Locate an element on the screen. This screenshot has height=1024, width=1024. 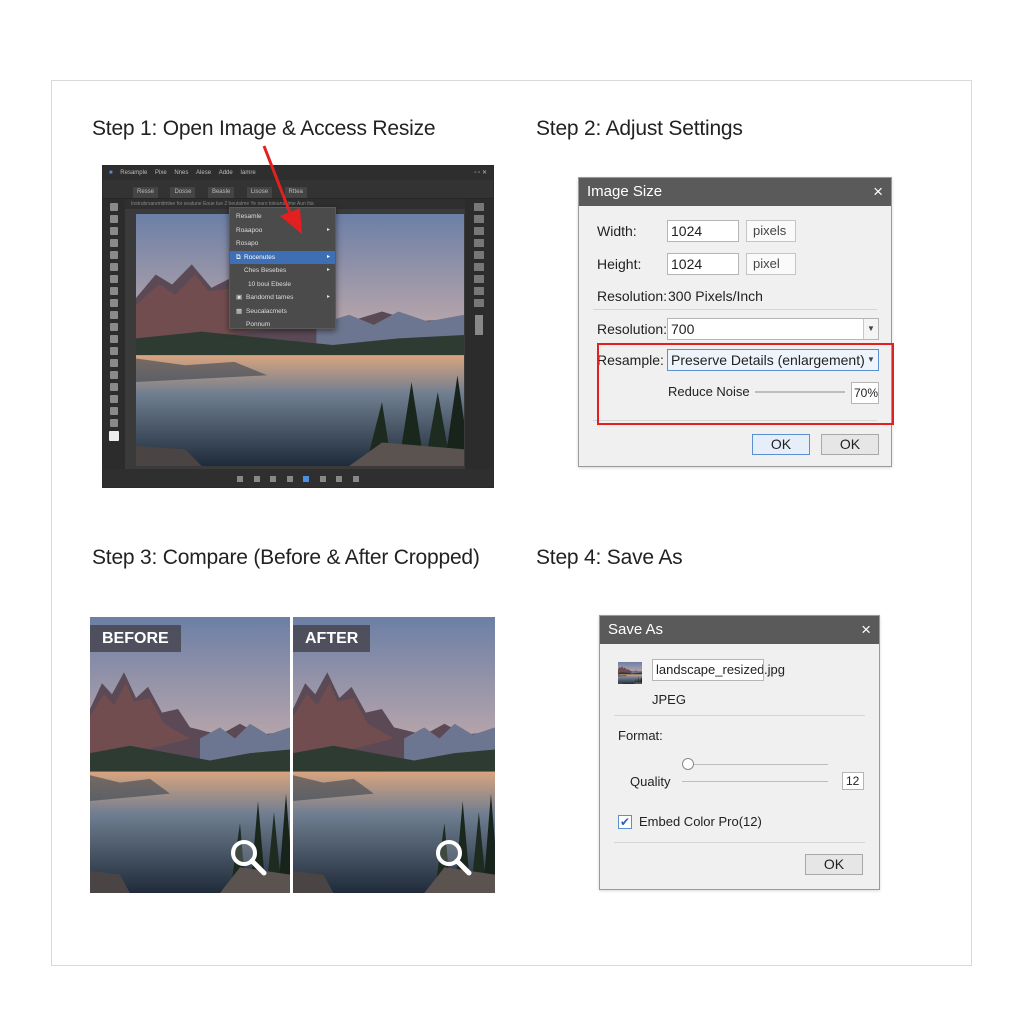
step3-title: Step 3: Compare (Before & After Cropped) is located at coordinates (286, 557).